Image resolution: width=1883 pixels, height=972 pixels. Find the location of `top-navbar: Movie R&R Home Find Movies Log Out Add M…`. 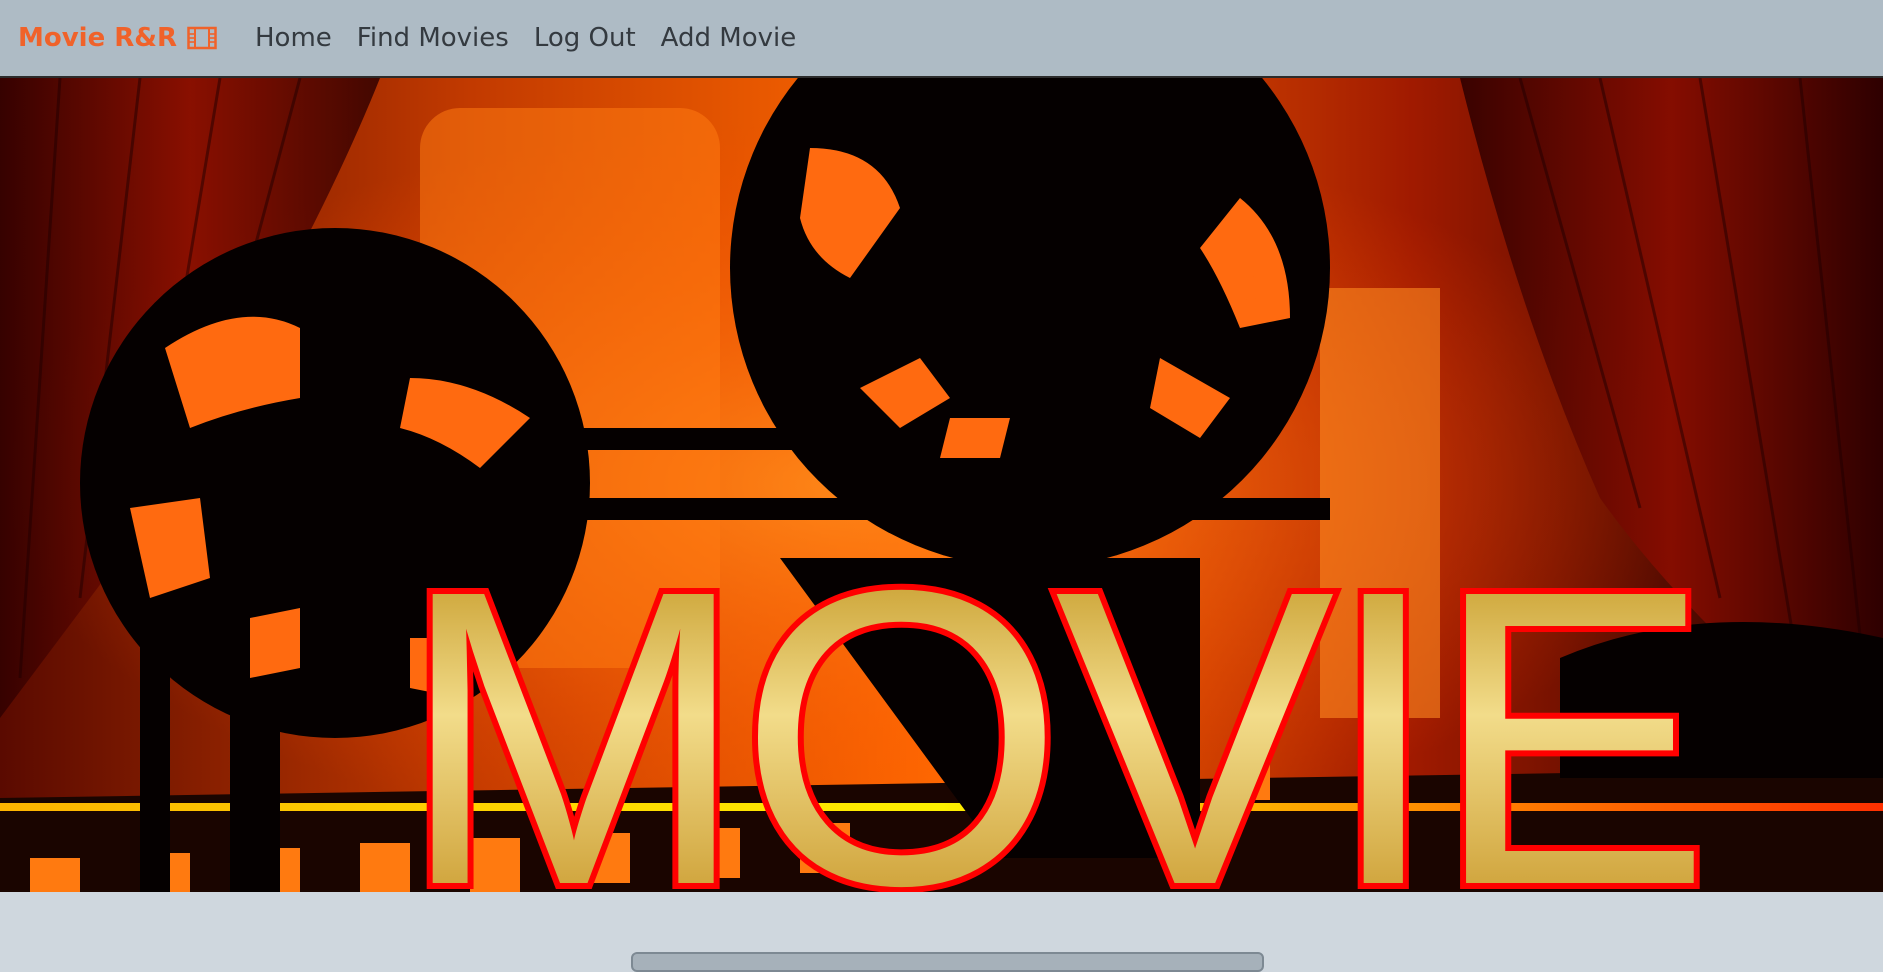

top-navbar: Movie R&R Home Find Movies Log Out Add M… is located at coordinates (941, 39).